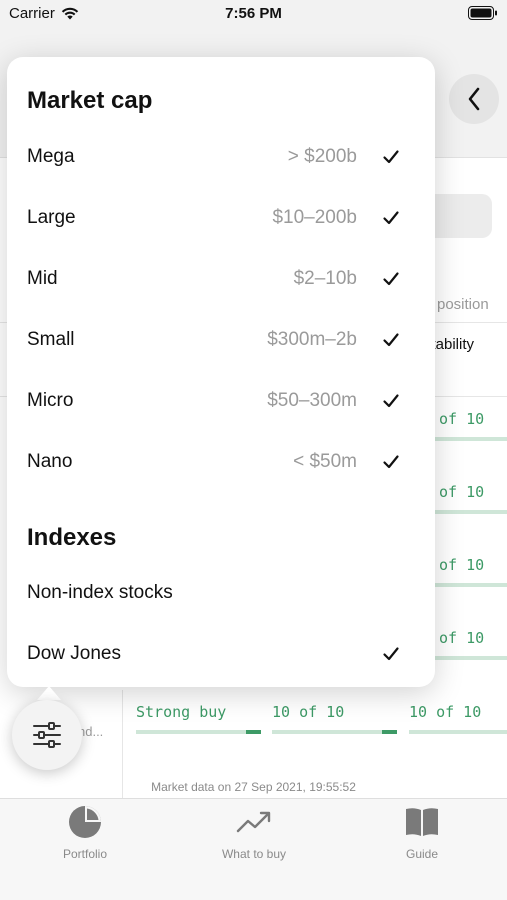 This screenshot has height=900, width=507. What do you see at coordinates (85, 854) in the screenshot?
I see `tab-label: Portfolio` at bounding box center [85, 854].